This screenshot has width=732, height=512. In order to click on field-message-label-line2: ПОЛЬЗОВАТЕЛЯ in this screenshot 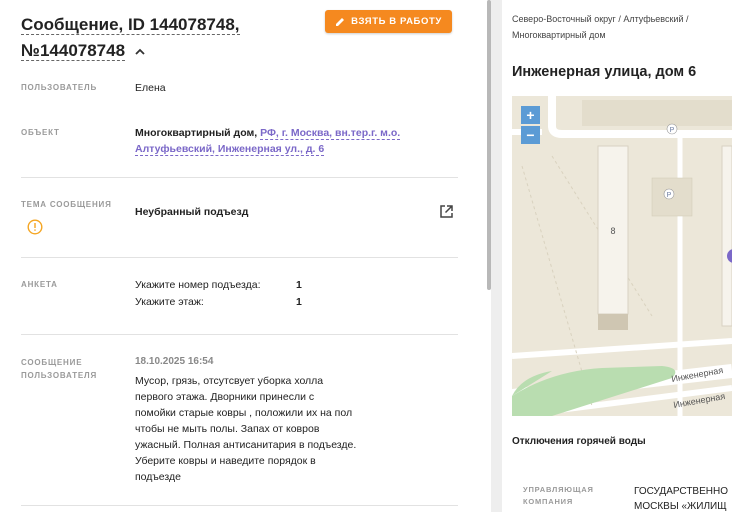, I will do `click(59, 375)`.